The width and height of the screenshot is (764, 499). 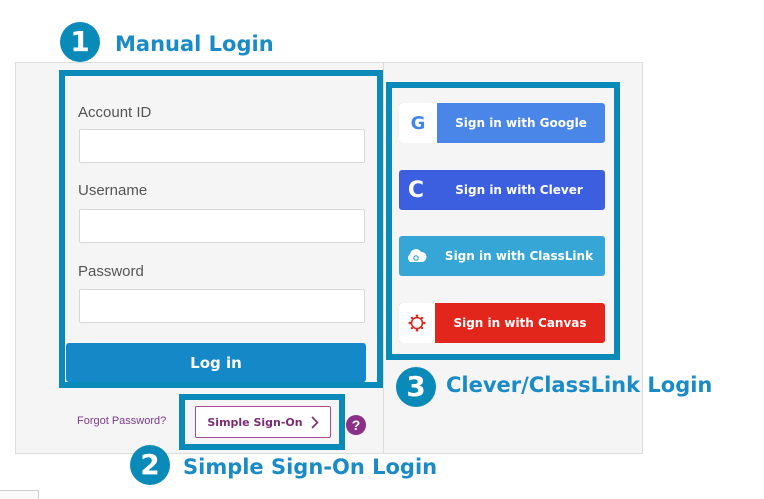 What do you see at coordinates (121, 421) in the screenshot?
I see `forgot-password-link: Forgot Password?` at bounding box center [121, 421].